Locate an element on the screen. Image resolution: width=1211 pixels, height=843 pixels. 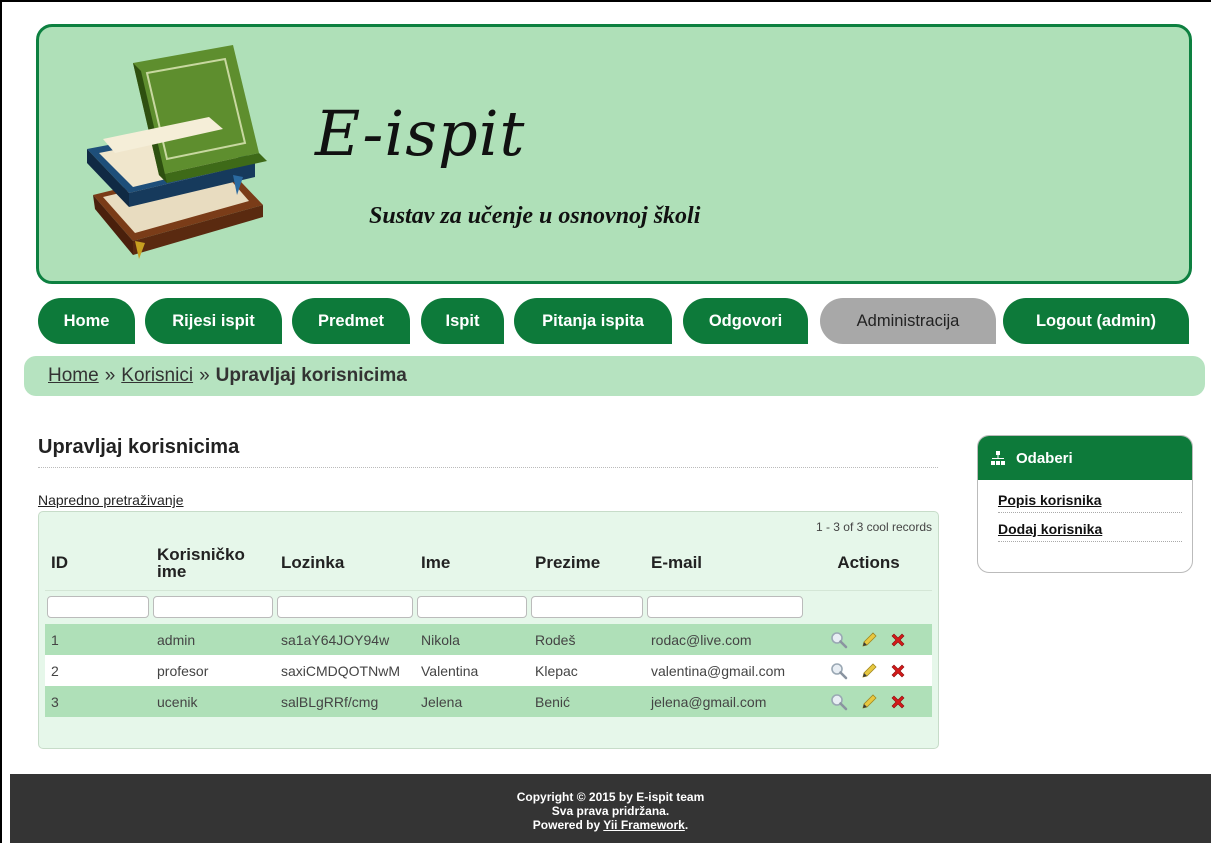
cell-username: admin is located at coordinates (213, 639).